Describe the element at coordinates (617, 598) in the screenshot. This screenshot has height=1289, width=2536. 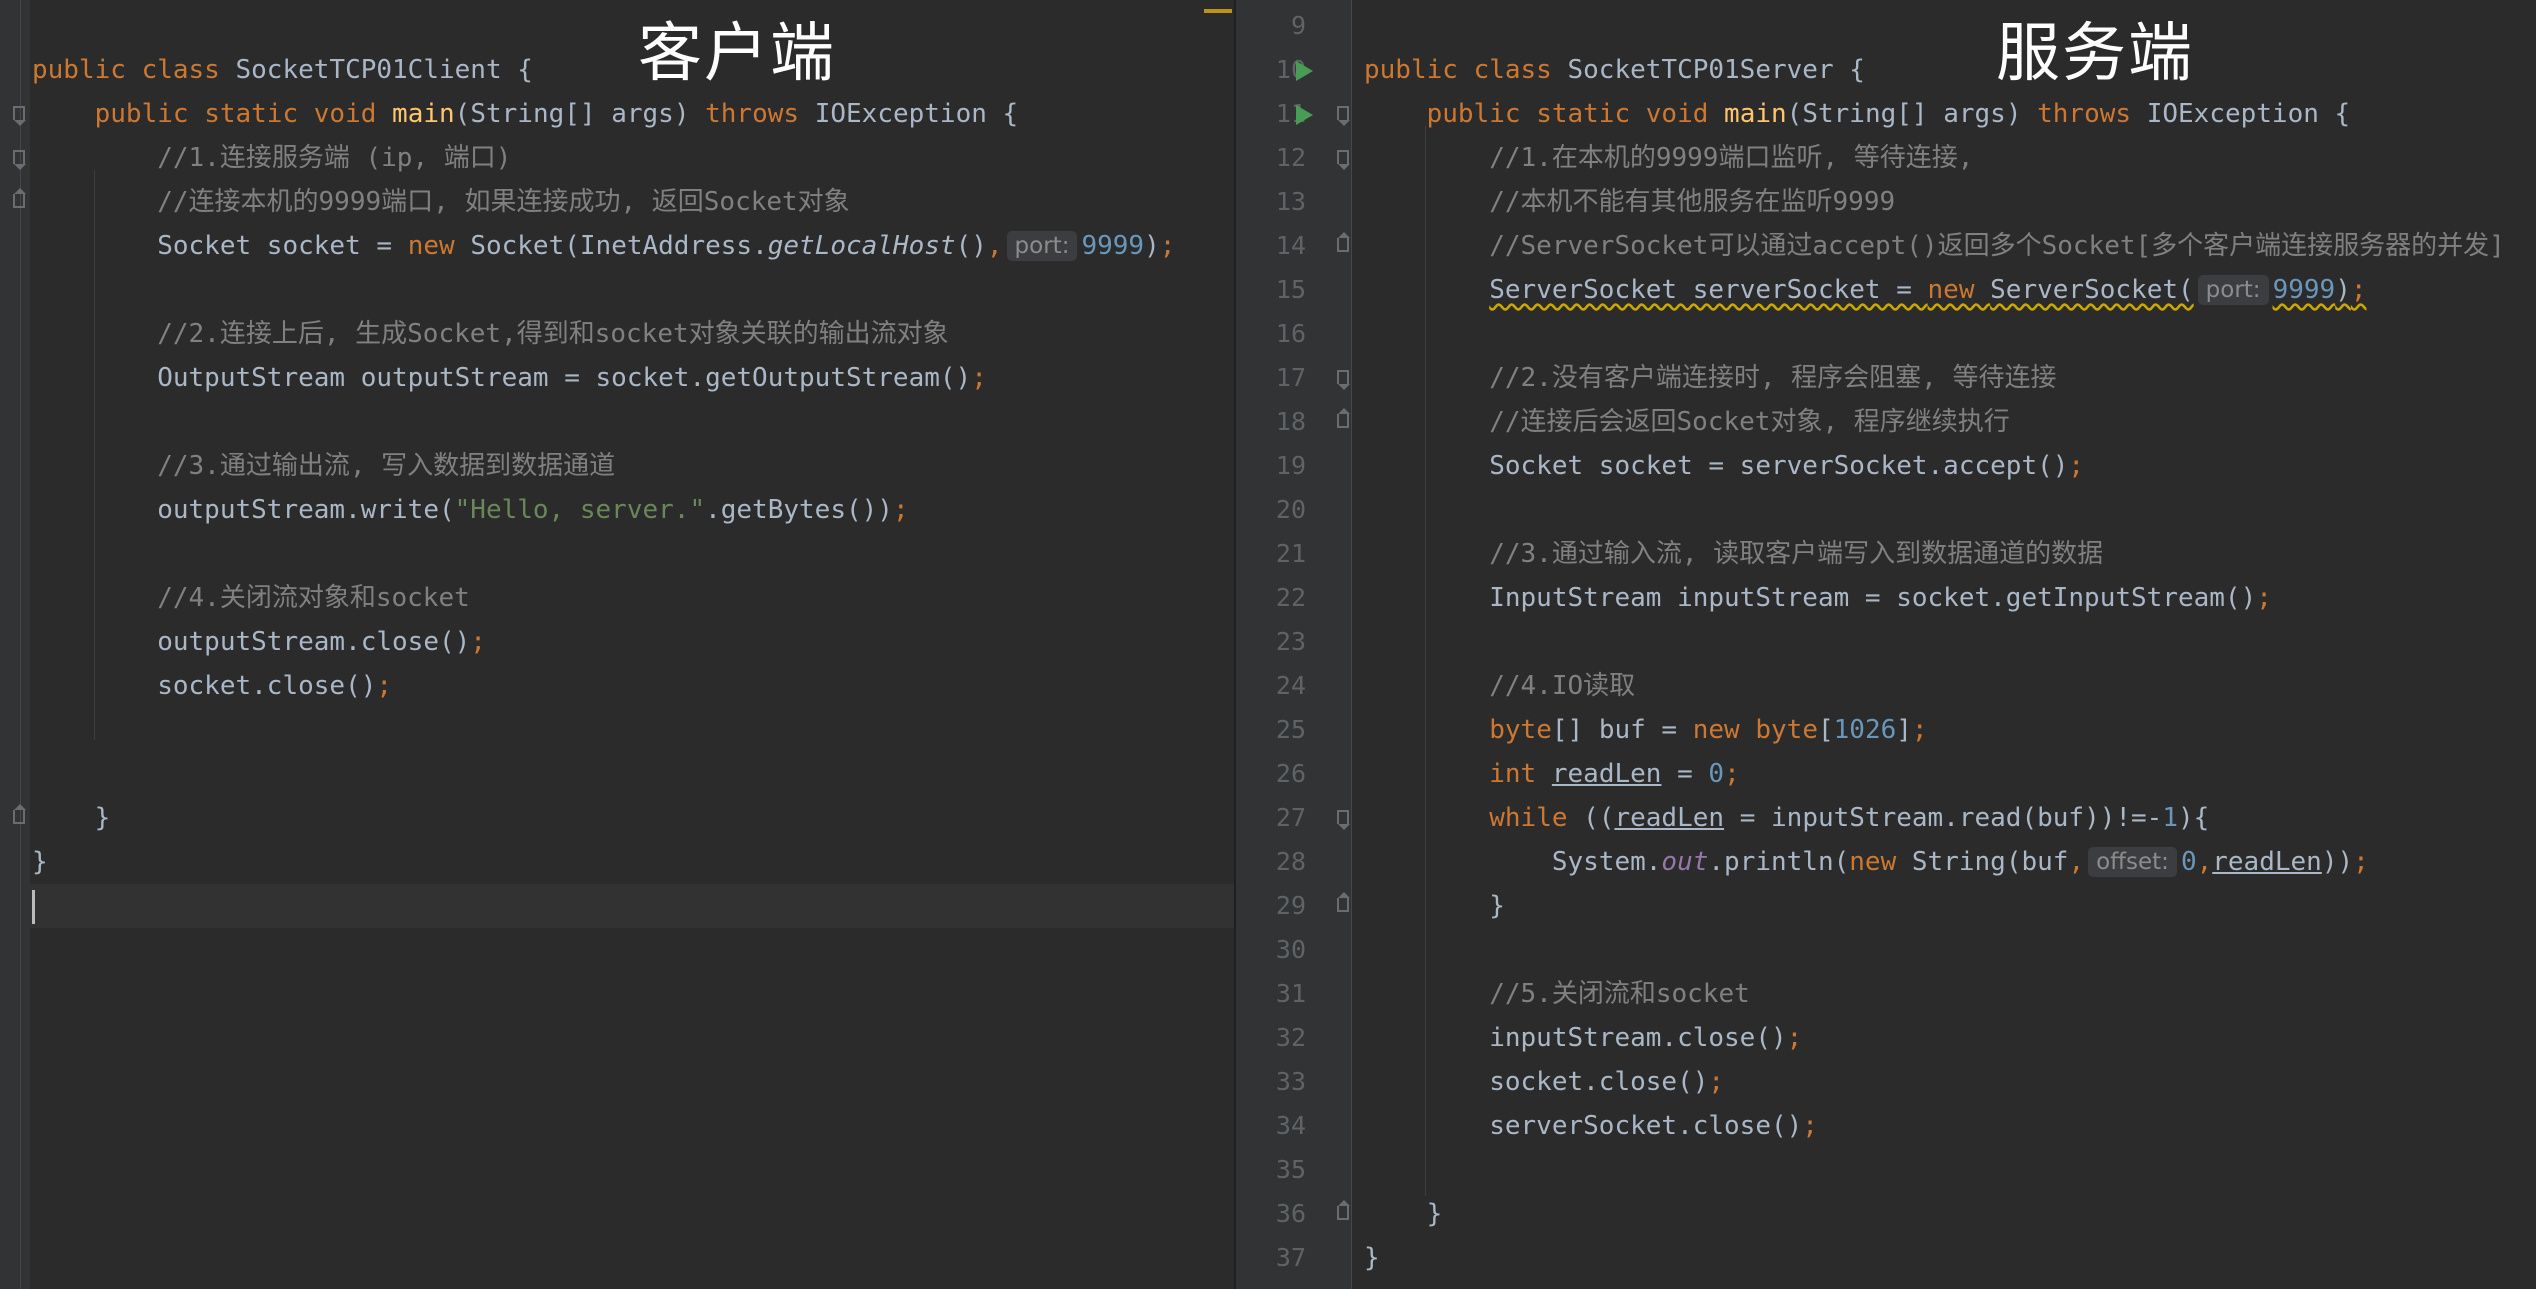
I see `code-line: //4.关闭流对象和socket` at that location.